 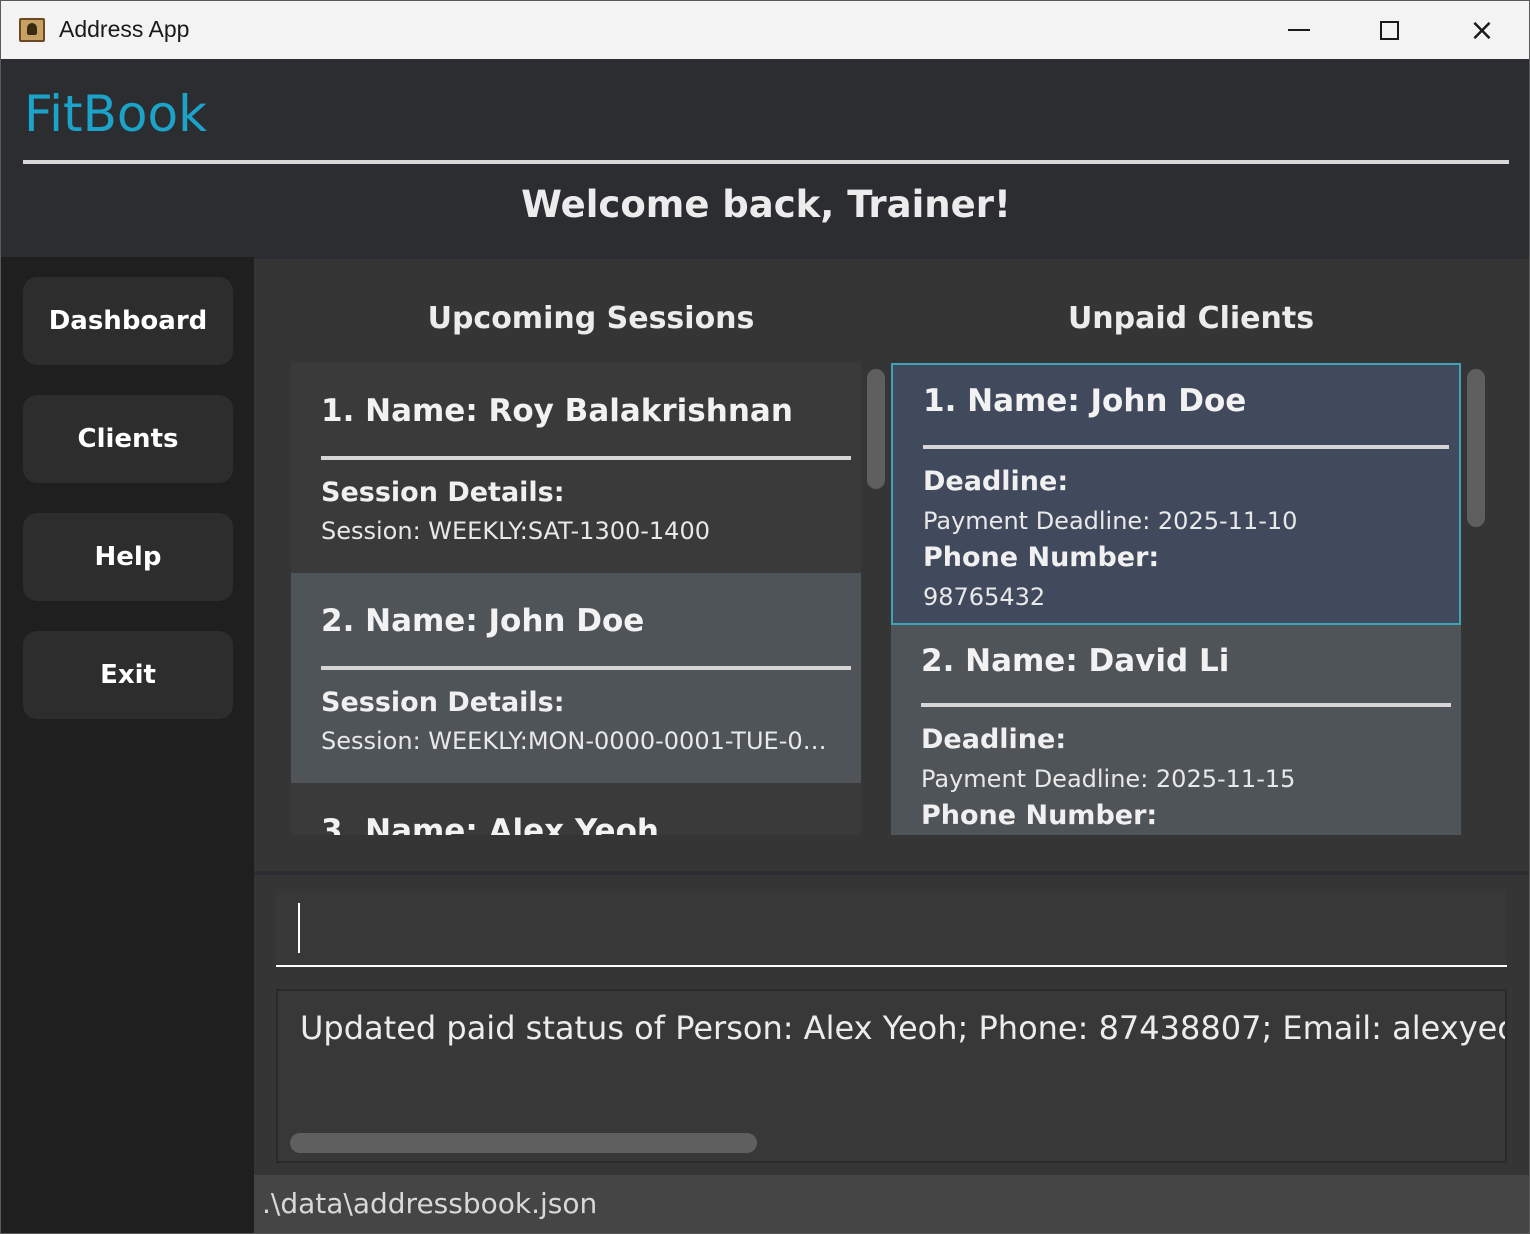 I want to click on unpaid-scrollbar, so click(x=1476, y=448).